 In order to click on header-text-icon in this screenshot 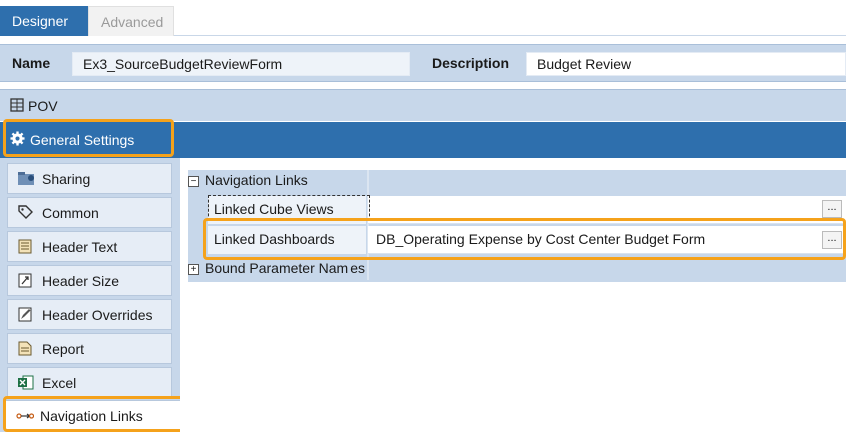, I will do `click(25, 246)`.